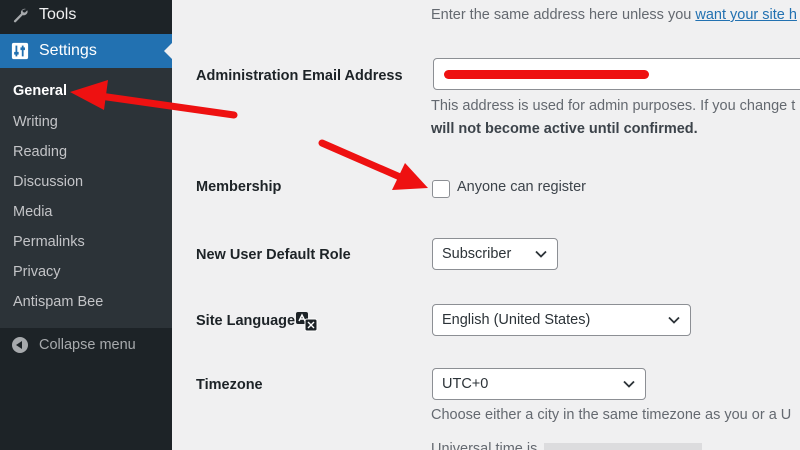 The image size is (800, 450). I want to click on submenu-item-media: Media, so click(33, 212).